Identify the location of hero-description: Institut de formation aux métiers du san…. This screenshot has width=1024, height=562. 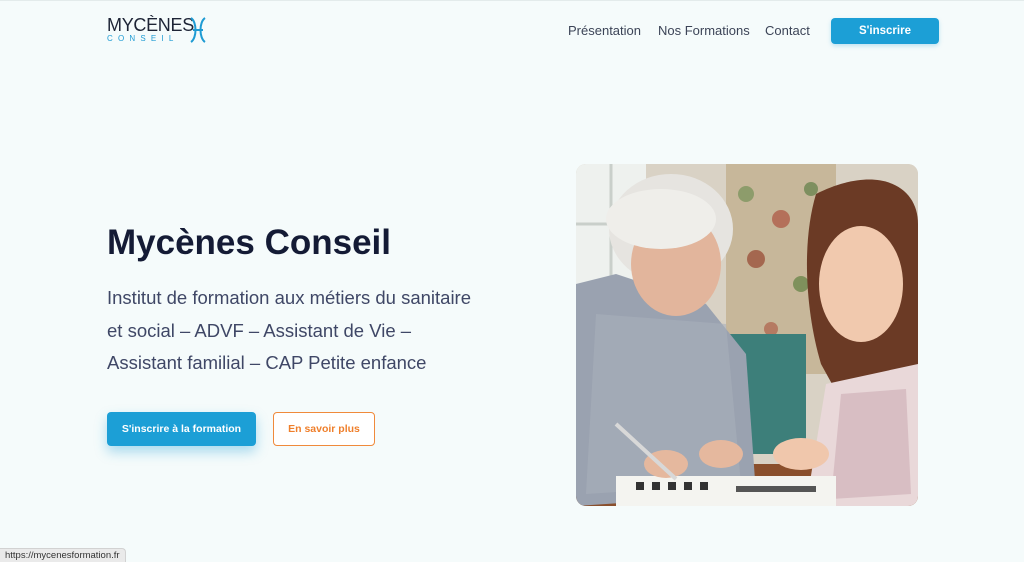
(289, 330).